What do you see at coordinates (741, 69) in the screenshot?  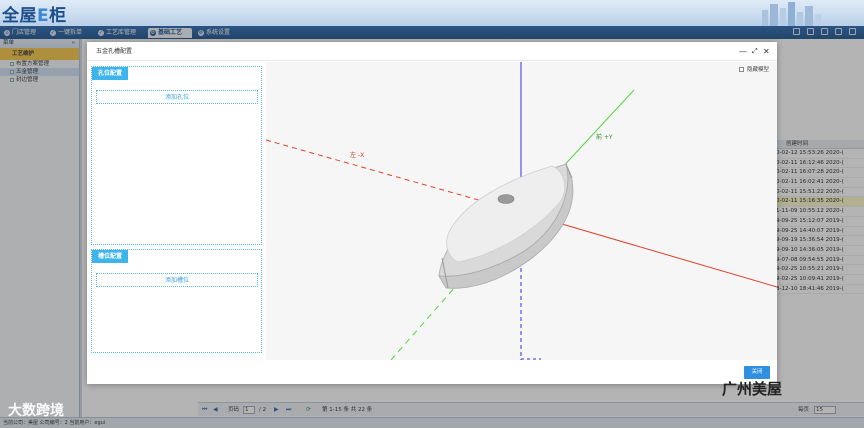 I see `checkbox-box` at bounding box center [741, 69].